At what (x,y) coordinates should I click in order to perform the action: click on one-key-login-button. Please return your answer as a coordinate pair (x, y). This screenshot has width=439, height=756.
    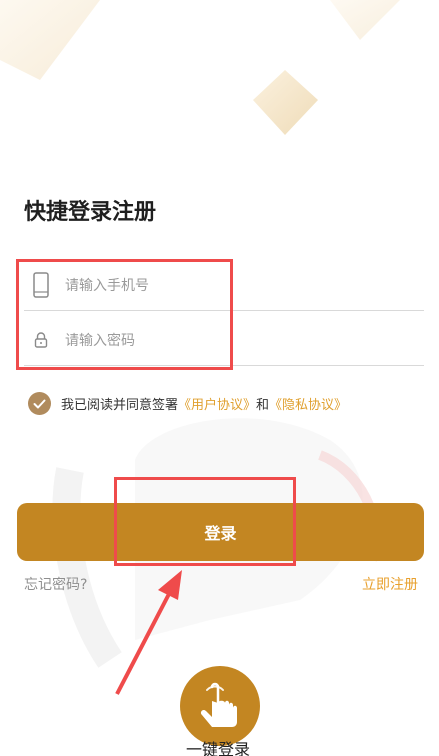
    Looking at the image, I should click on (220, 706).